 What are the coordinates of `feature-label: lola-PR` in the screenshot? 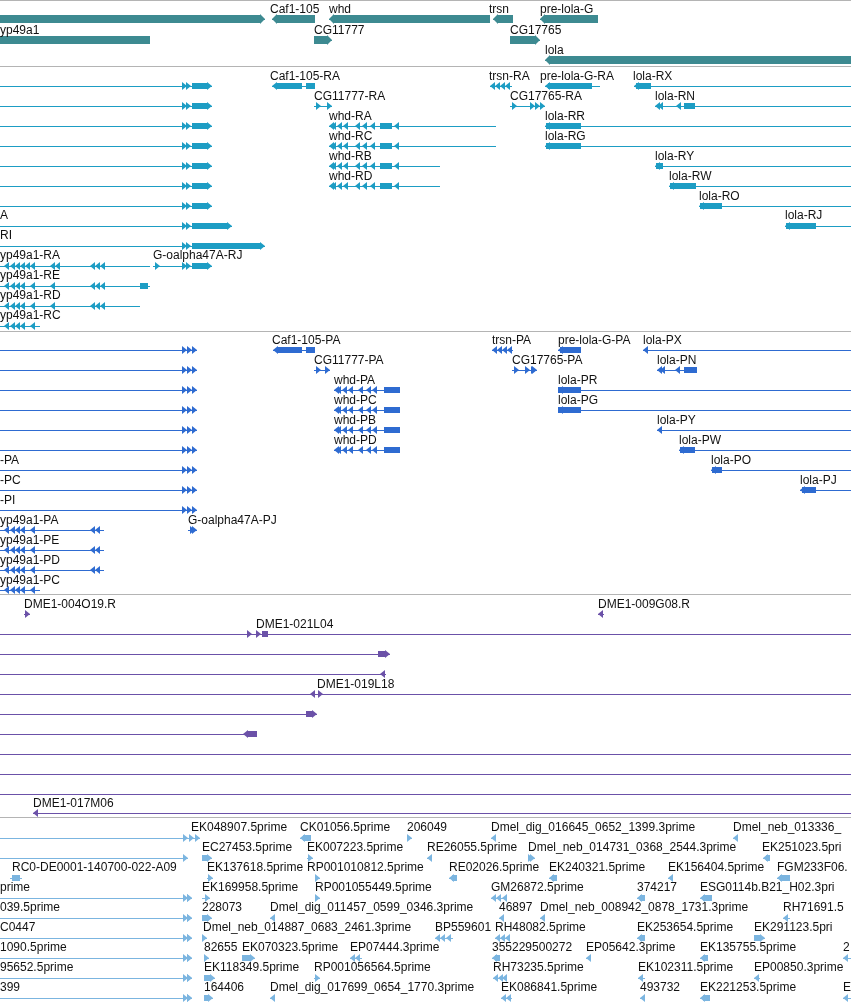 It's located at (578, 380).